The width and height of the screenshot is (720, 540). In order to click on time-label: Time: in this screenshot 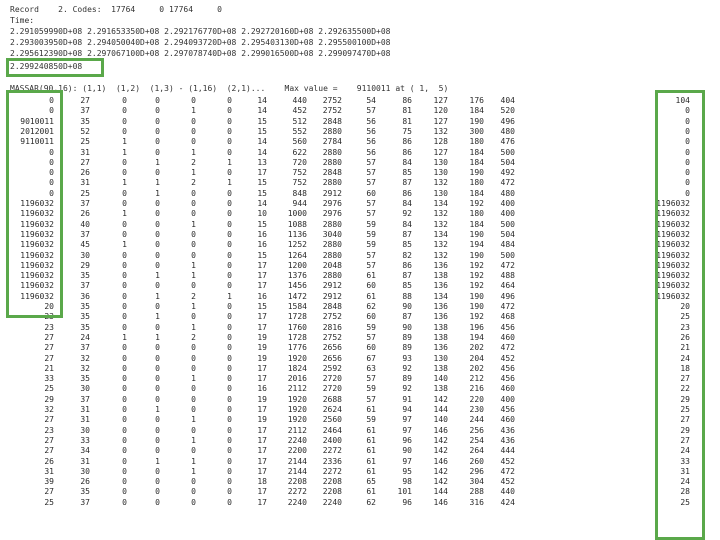, I will do `click(22, 20)`.